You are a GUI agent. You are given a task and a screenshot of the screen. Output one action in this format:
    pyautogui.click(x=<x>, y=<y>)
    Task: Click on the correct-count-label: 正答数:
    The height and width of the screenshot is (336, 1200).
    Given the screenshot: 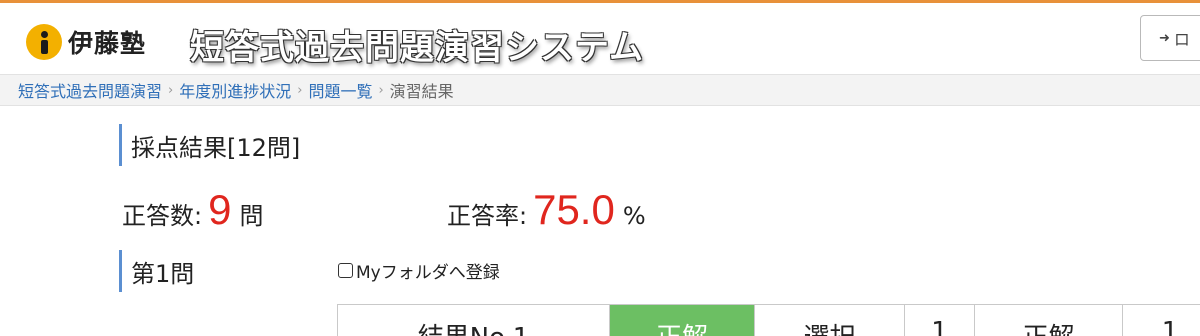 What is the action you would take?
    pyautogui.click(x=162, y=216)
    